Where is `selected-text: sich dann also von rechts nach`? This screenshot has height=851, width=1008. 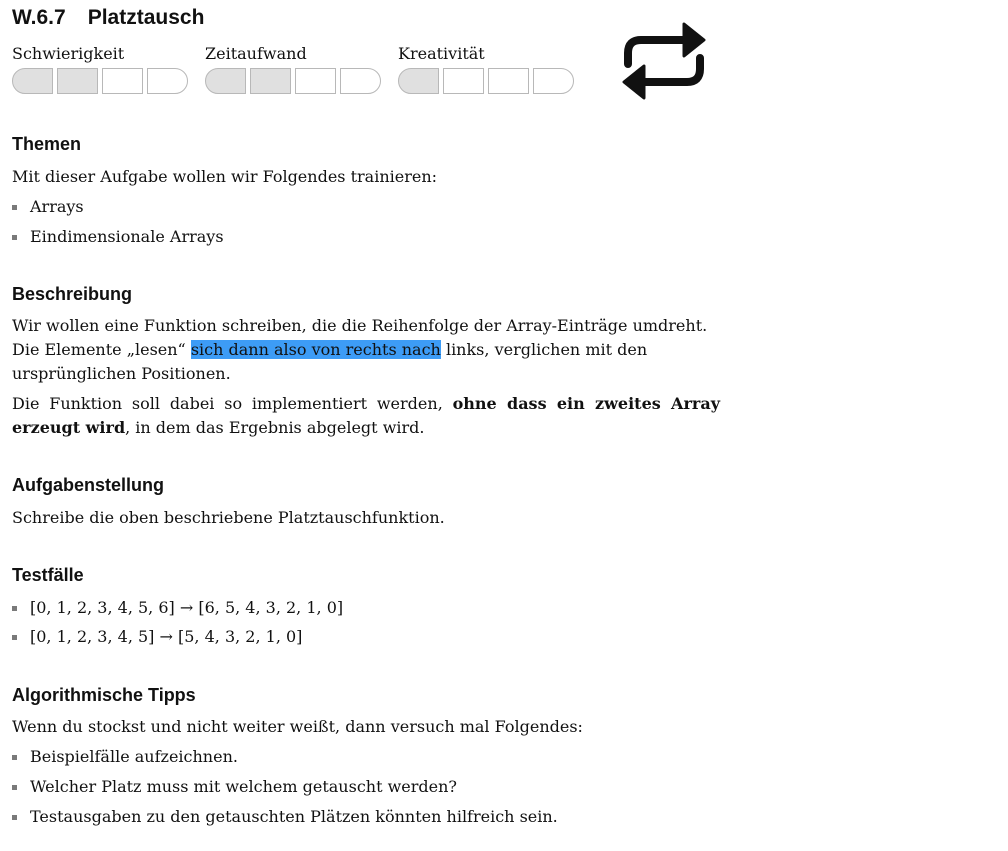
selected-text: sich dann also von rechts nach is located at coordinates (315, 349).